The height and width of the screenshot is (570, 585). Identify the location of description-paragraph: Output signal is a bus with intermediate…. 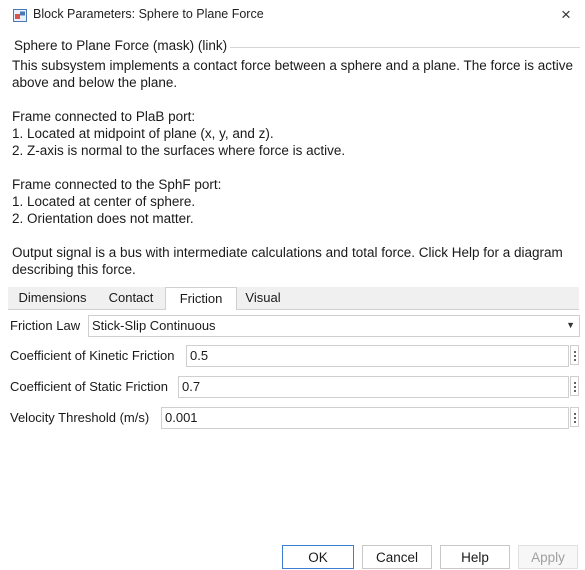
(287, 261).